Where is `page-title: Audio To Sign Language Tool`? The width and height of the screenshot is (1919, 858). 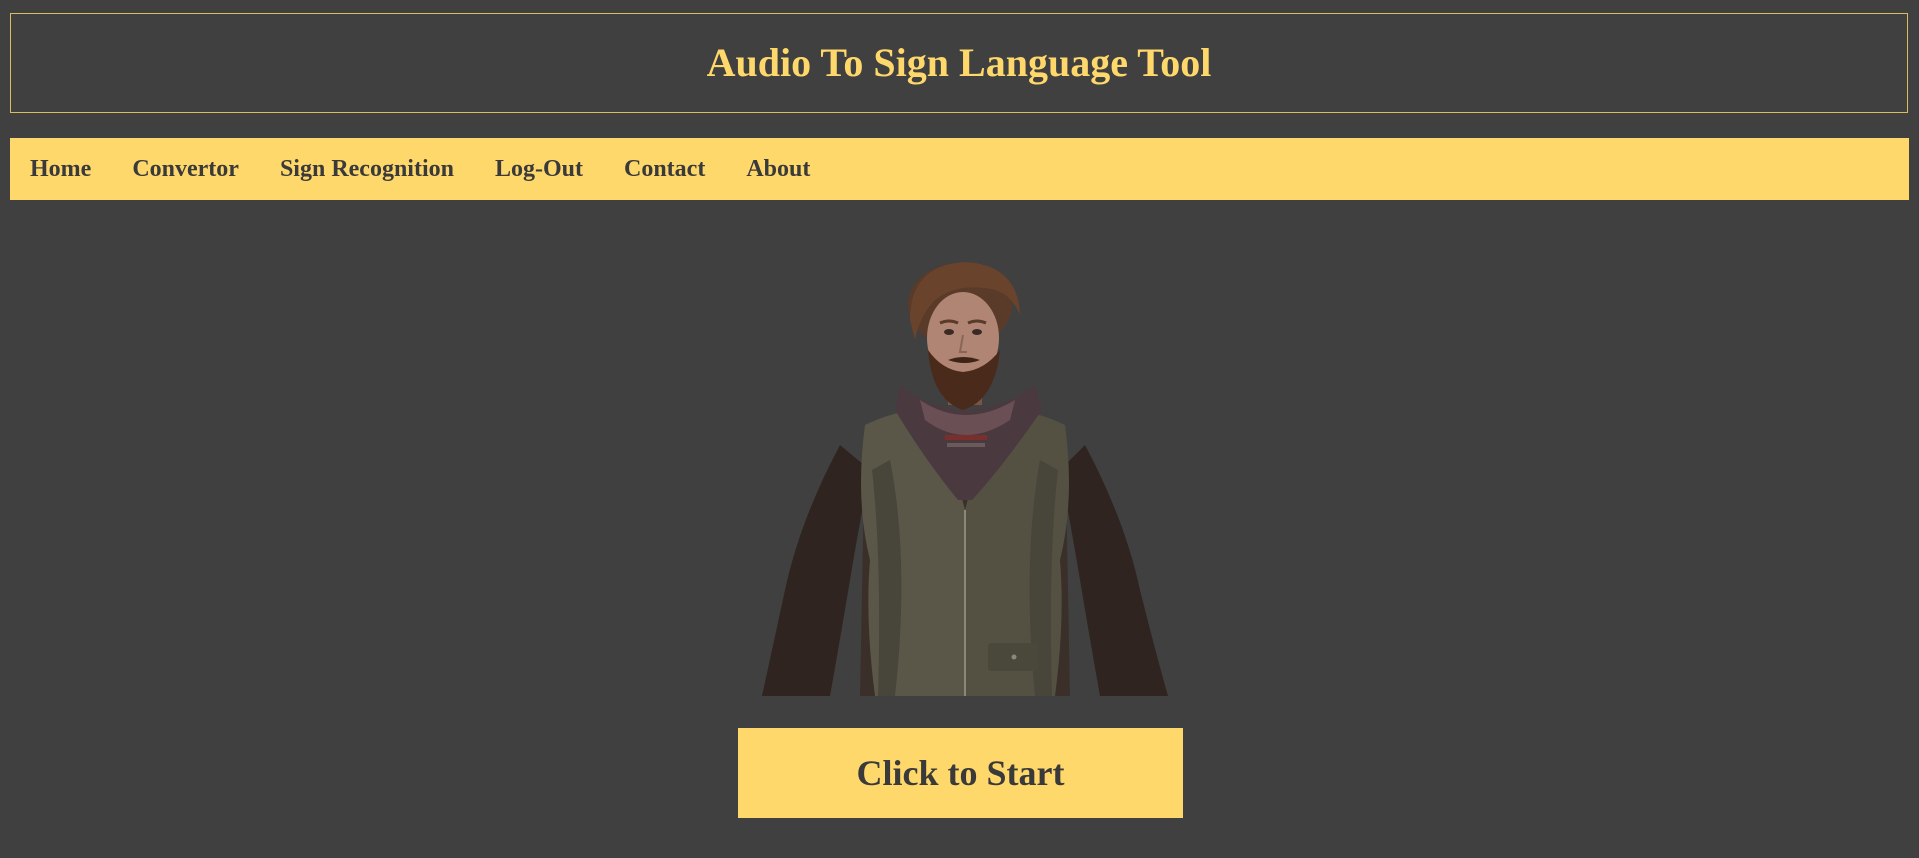
page-title: Audio To Sign Language Tool is located at coordinates (959, 62).